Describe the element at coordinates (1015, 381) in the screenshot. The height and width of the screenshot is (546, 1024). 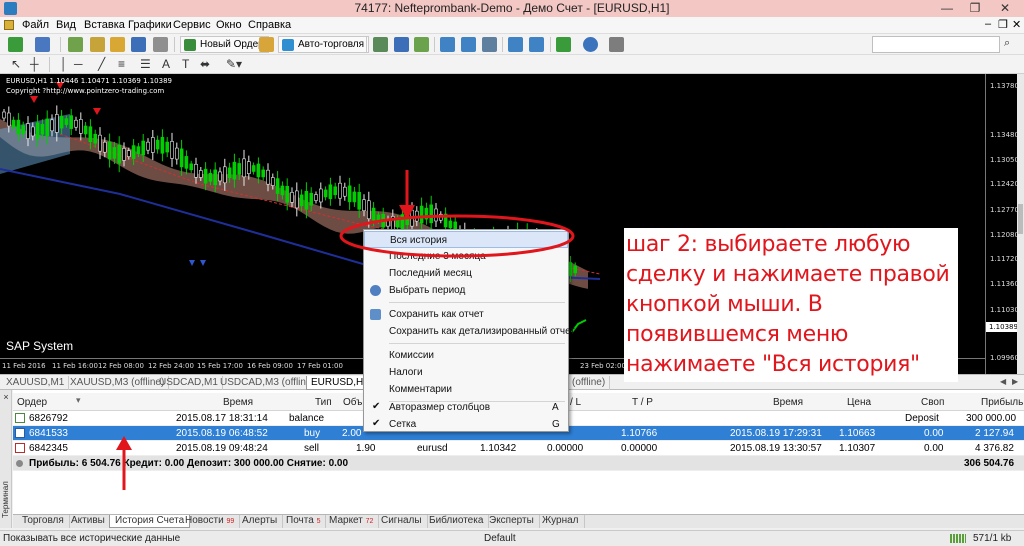
I see `tab-scroll-right-icon: ▶` at that location.